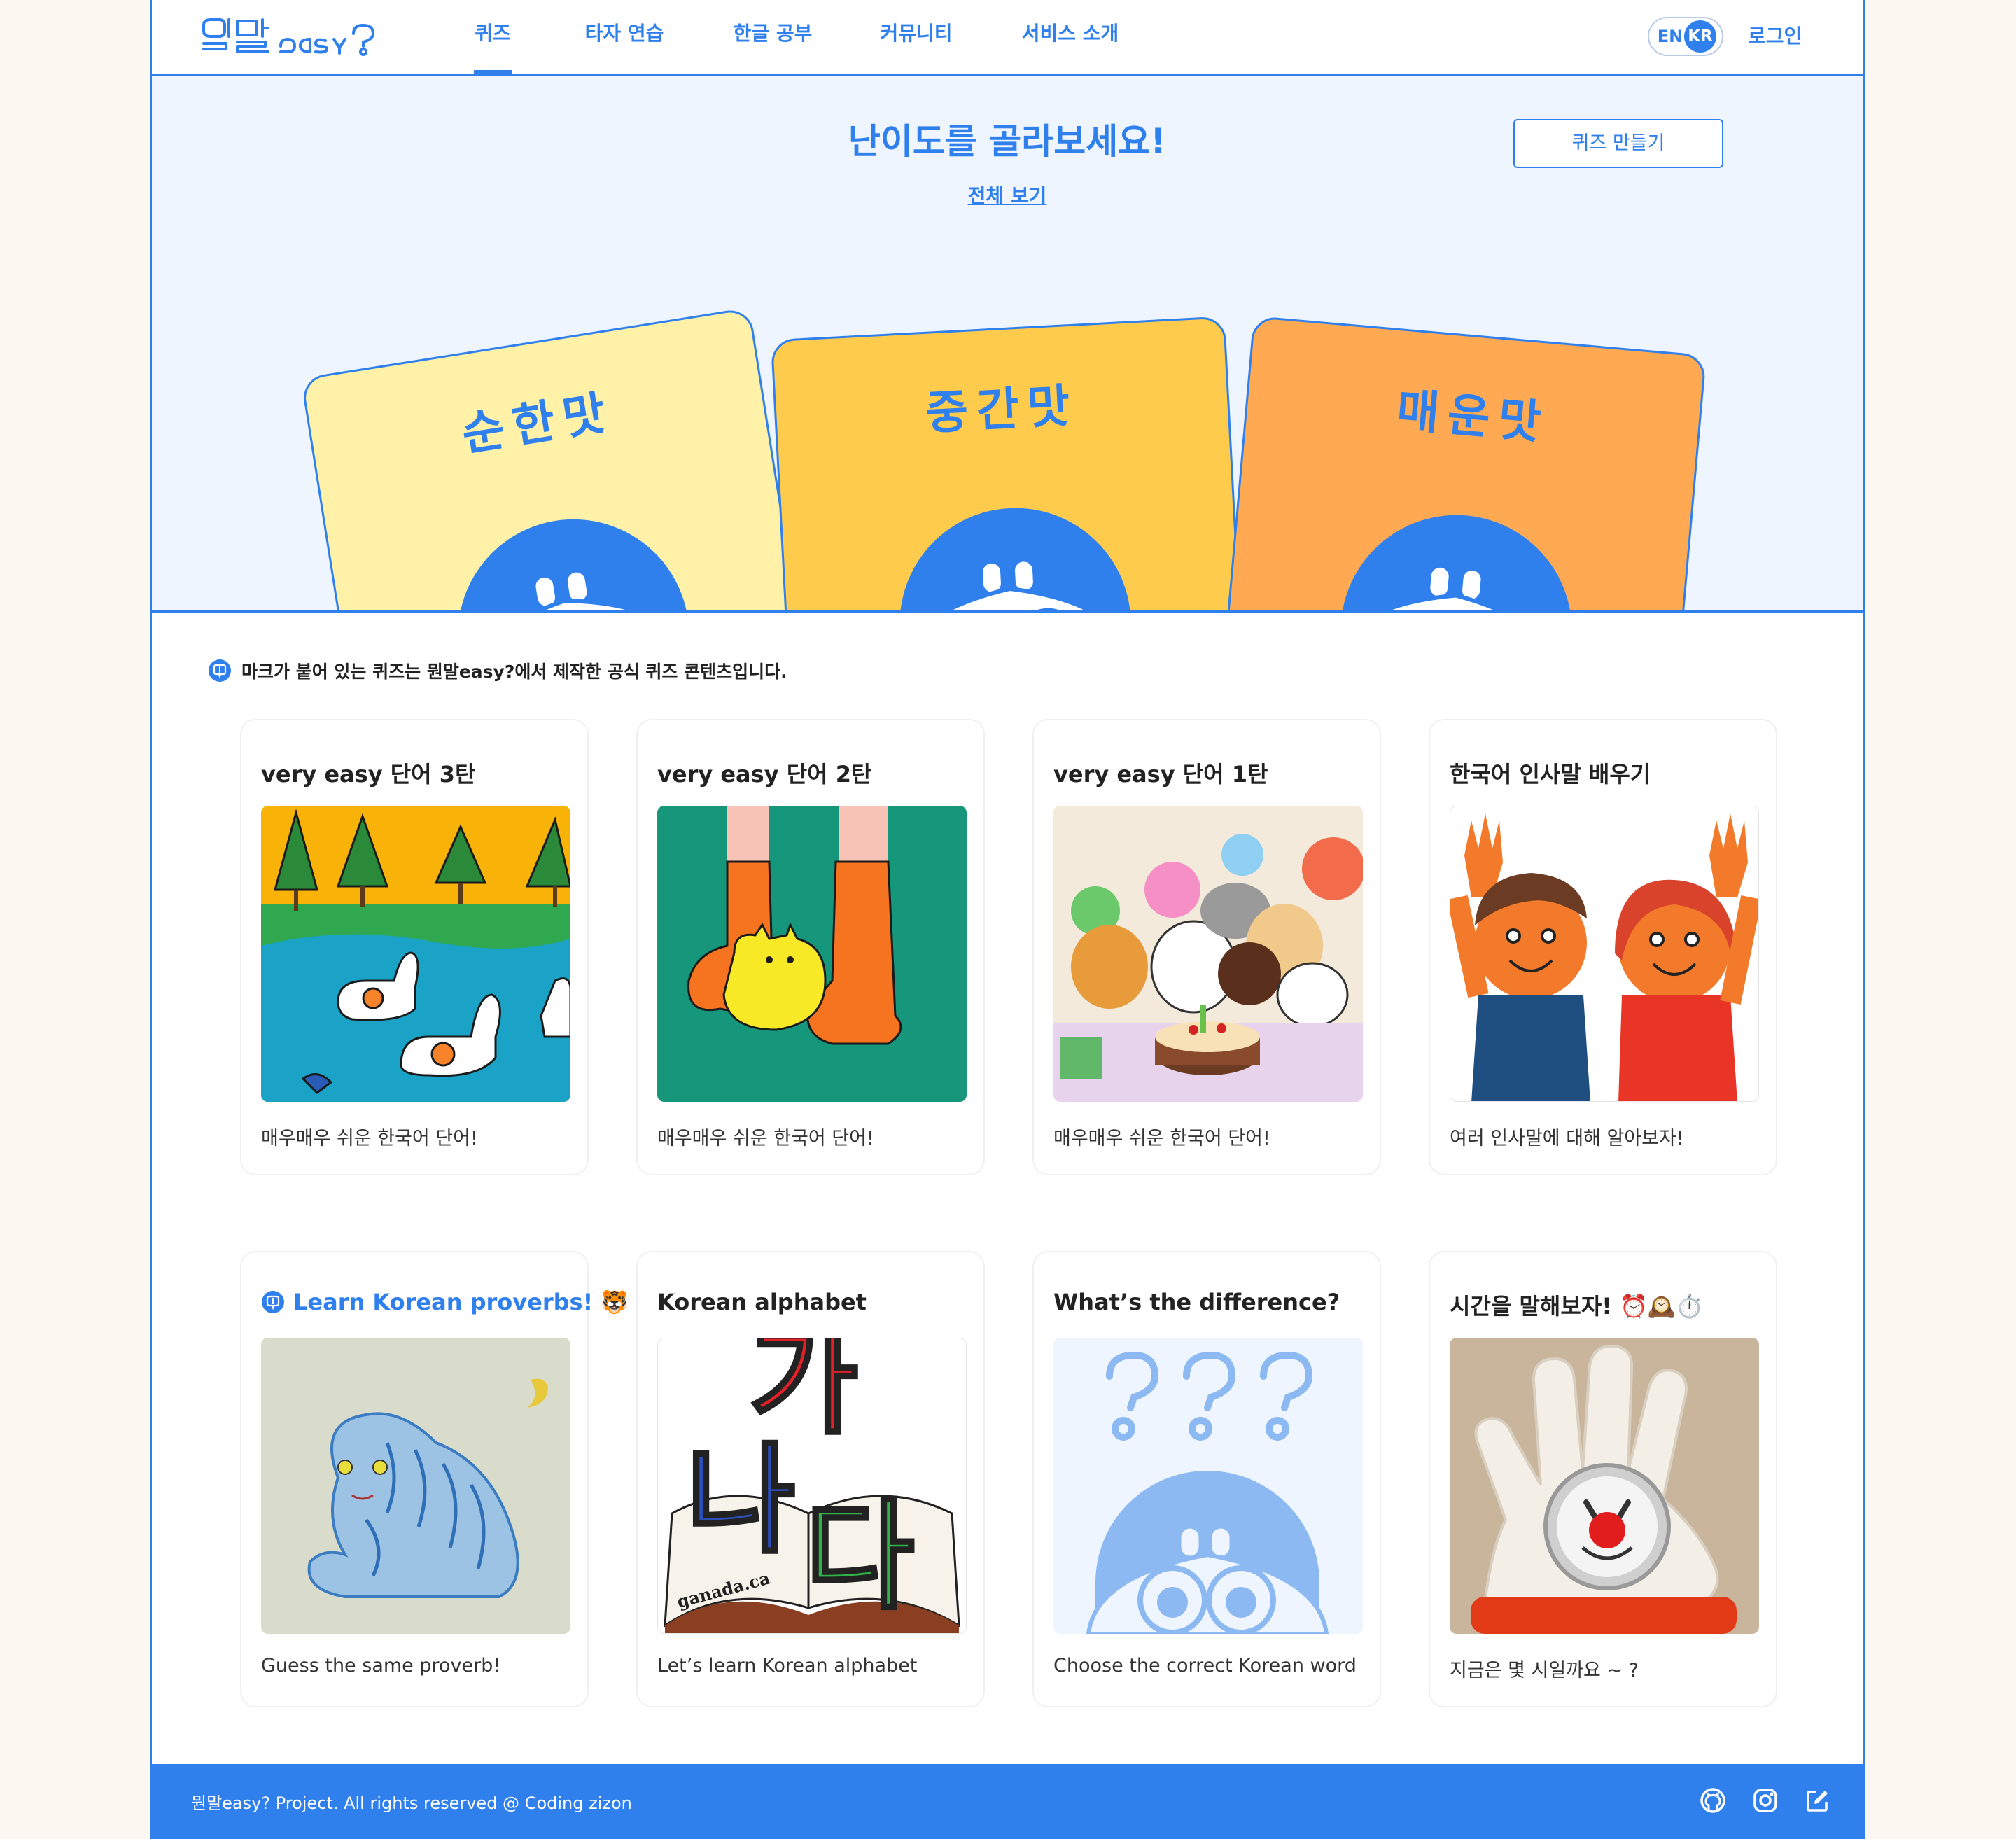  Describe the element at coordinates (461, 1302) in the screenshot. I see `quiz-title-text: Learn Korean proverbs! 🐯` at that location.